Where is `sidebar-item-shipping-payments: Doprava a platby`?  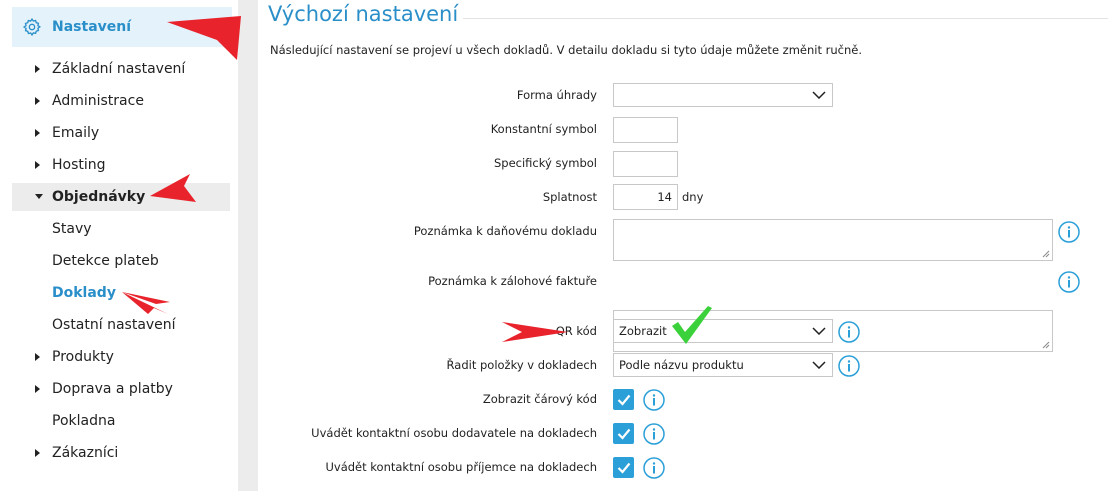 sidebar-item-shipping-payments: Doprava a platby is located at coordinates (121, 389).